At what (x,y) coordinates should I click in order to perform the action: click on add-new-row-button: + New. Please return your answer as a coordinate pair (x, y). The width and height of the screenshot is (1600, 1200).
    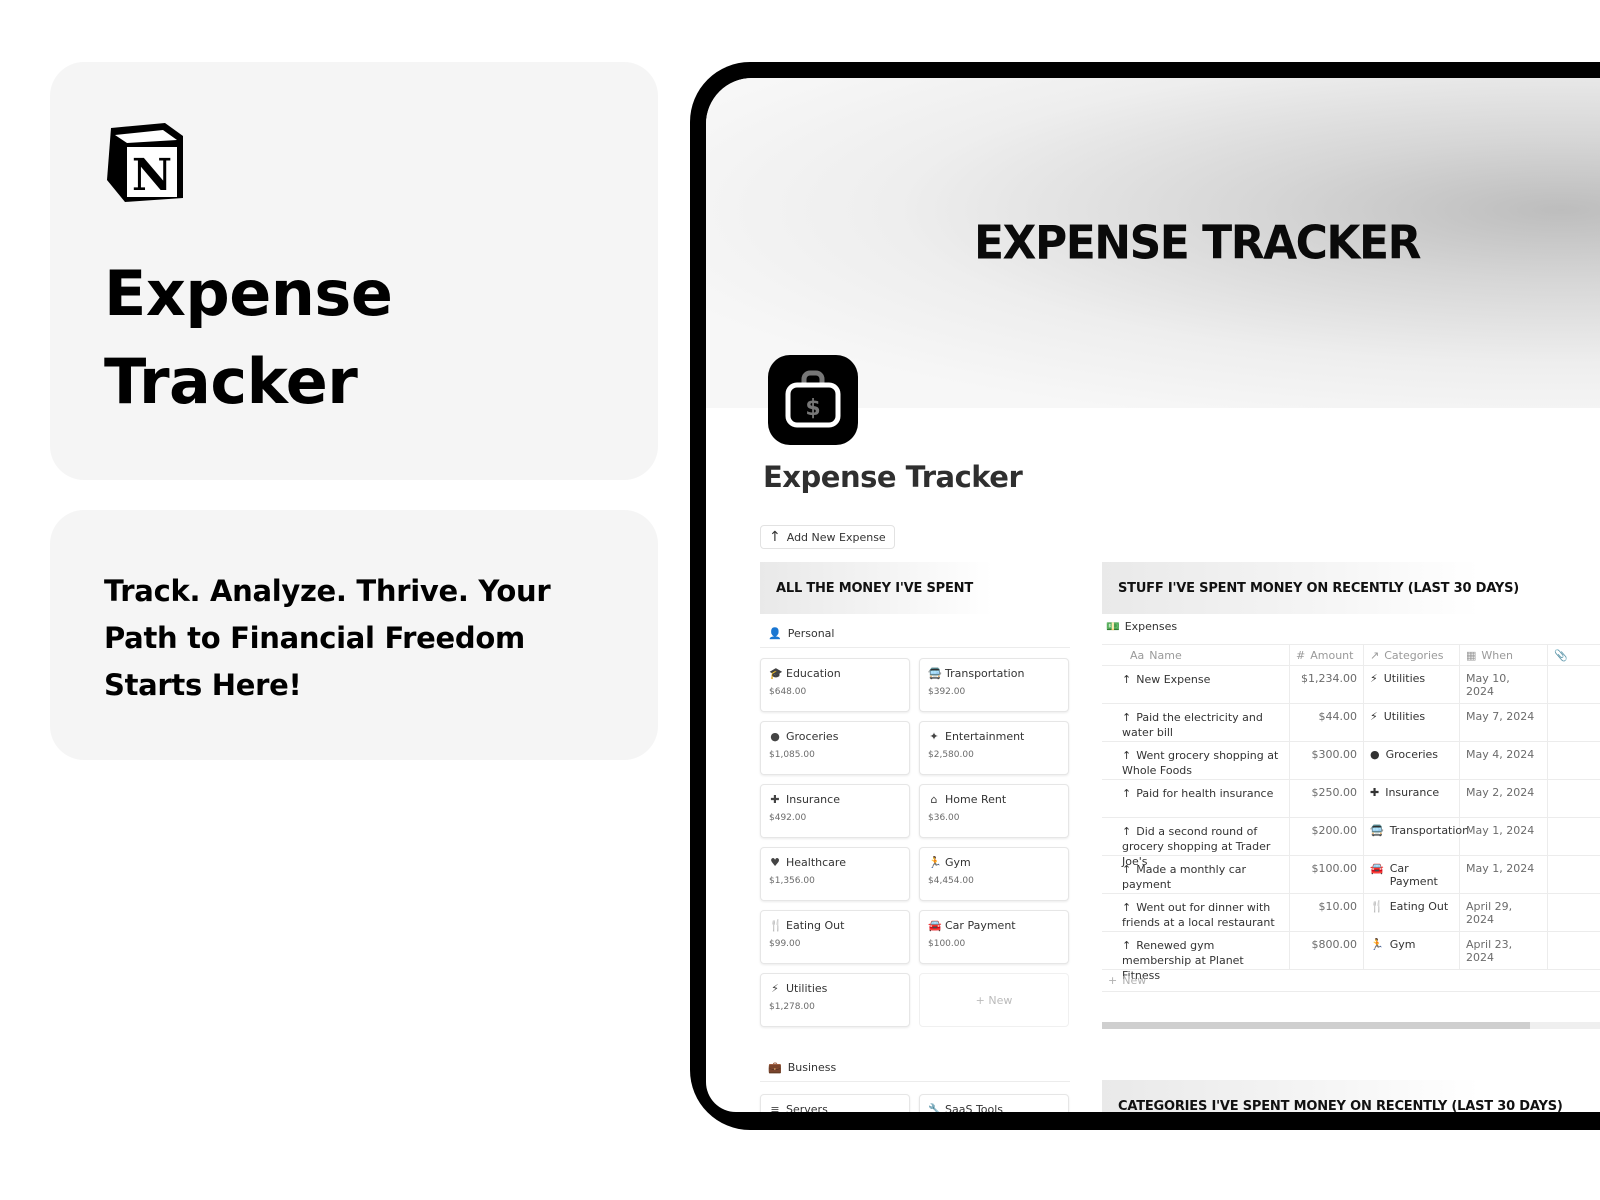
    Looking at the image, I should click on (1351, 981).